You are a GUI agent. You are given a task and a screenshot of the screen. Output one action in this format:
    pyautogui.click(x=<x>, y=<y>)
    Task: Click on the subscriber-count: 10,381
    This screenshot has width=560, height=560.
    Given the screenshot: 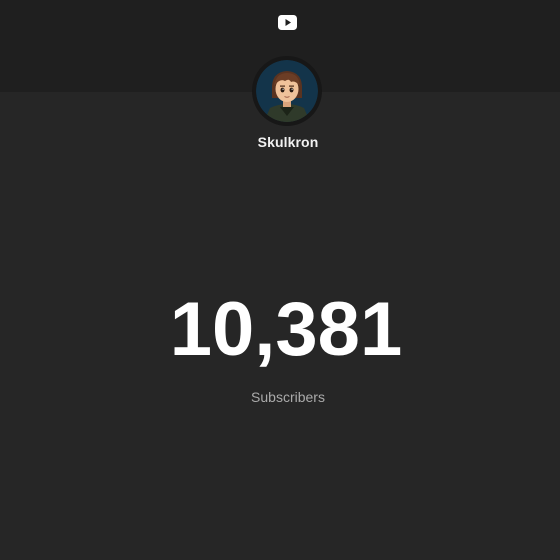 What is the action you would take?
    pyautogui.click(x=286, y=329)
    